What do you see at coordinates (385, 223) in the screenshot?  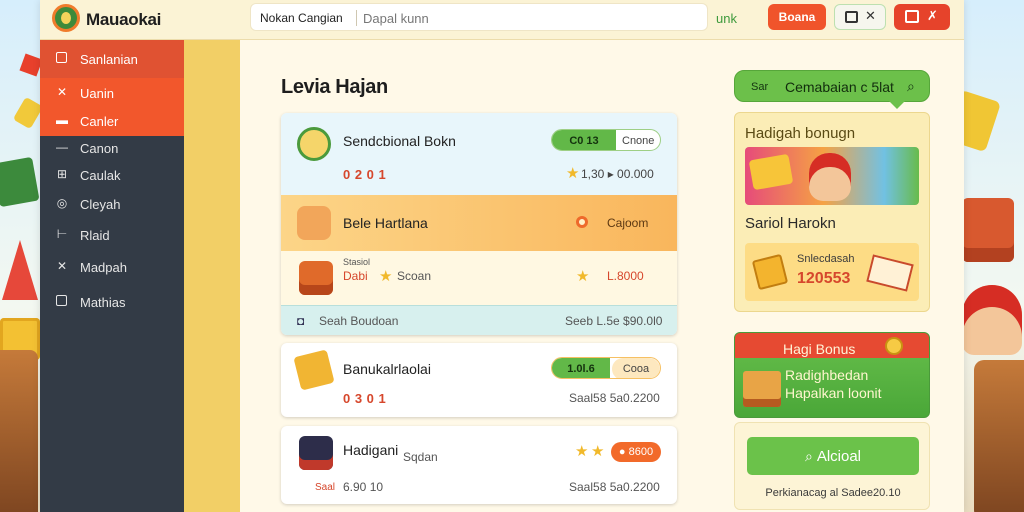 I see `item-name: Bele Hartlana` at bounding box center [385, 223].